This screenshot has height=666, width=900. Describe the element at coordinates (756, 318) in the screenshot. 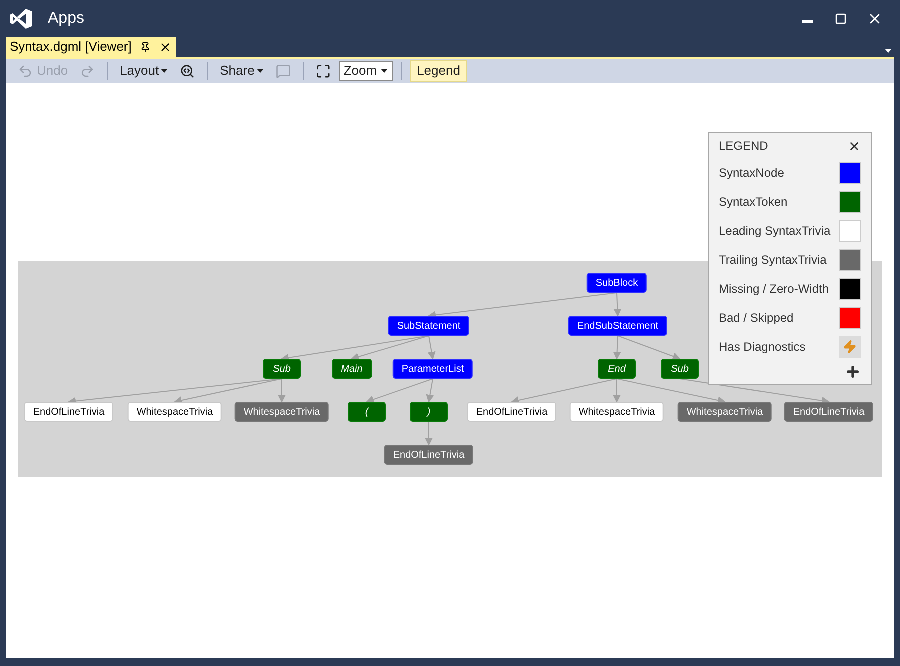

I see `legend-label: Bad / Skipped` at that location.